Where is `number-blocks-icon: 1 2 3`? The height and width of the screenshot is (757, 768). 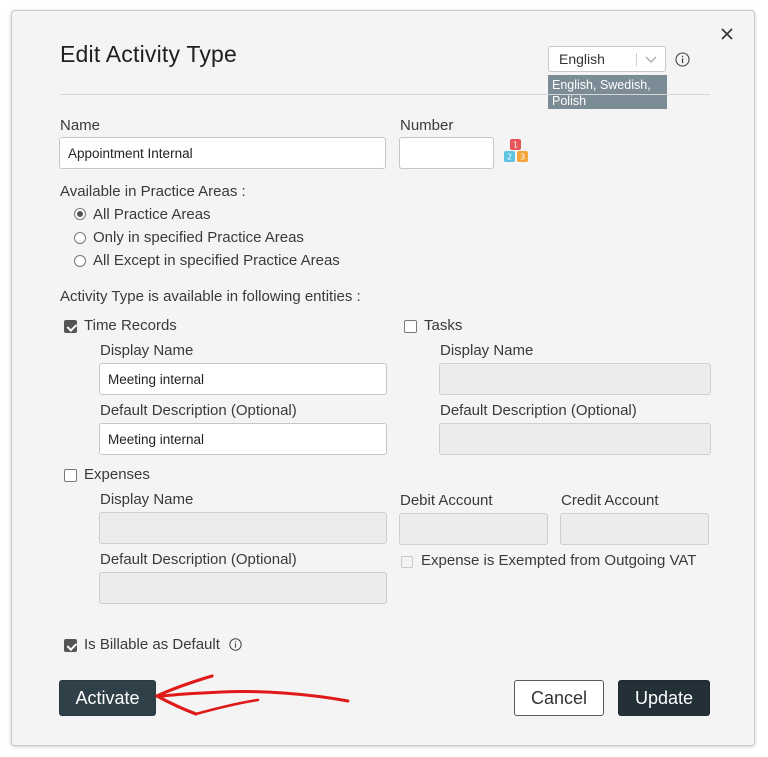 number-blocks-icon: 1 2 3 is located at coordinates (518, 153).